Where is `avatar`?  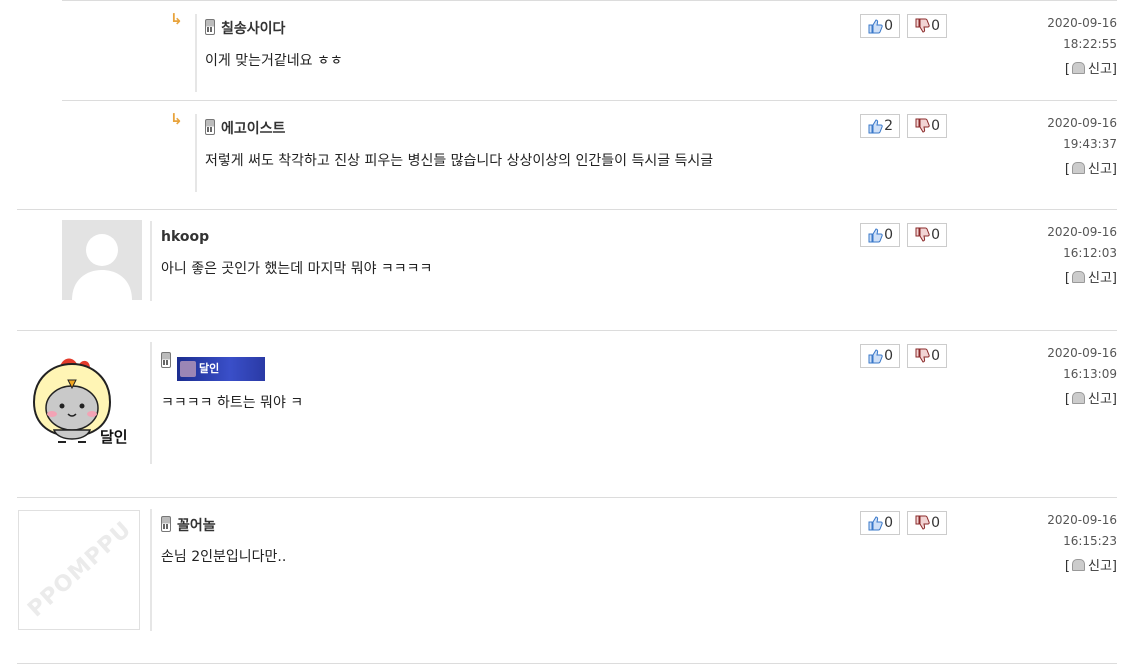
avatar is located at coordinates (102, 260).